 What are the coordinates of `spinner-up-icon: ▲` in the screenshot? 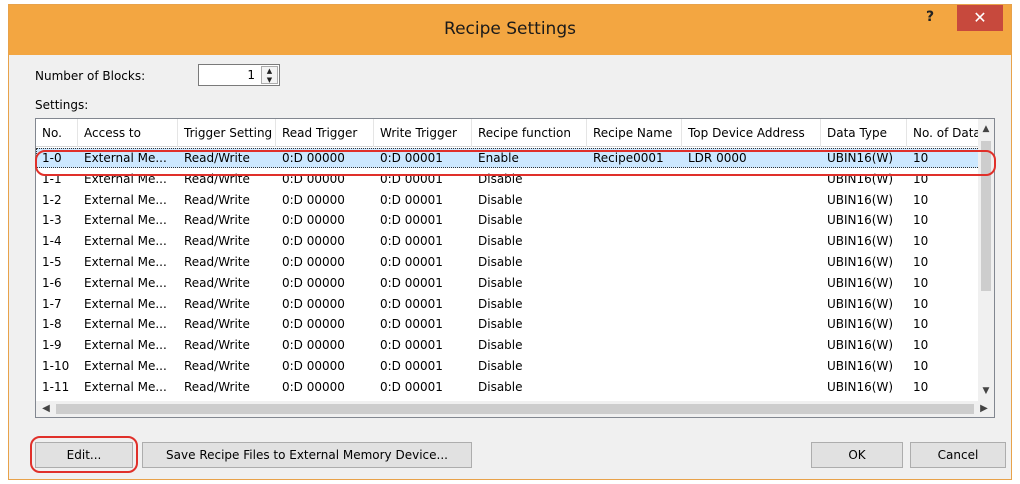 It's located at (269, 71).